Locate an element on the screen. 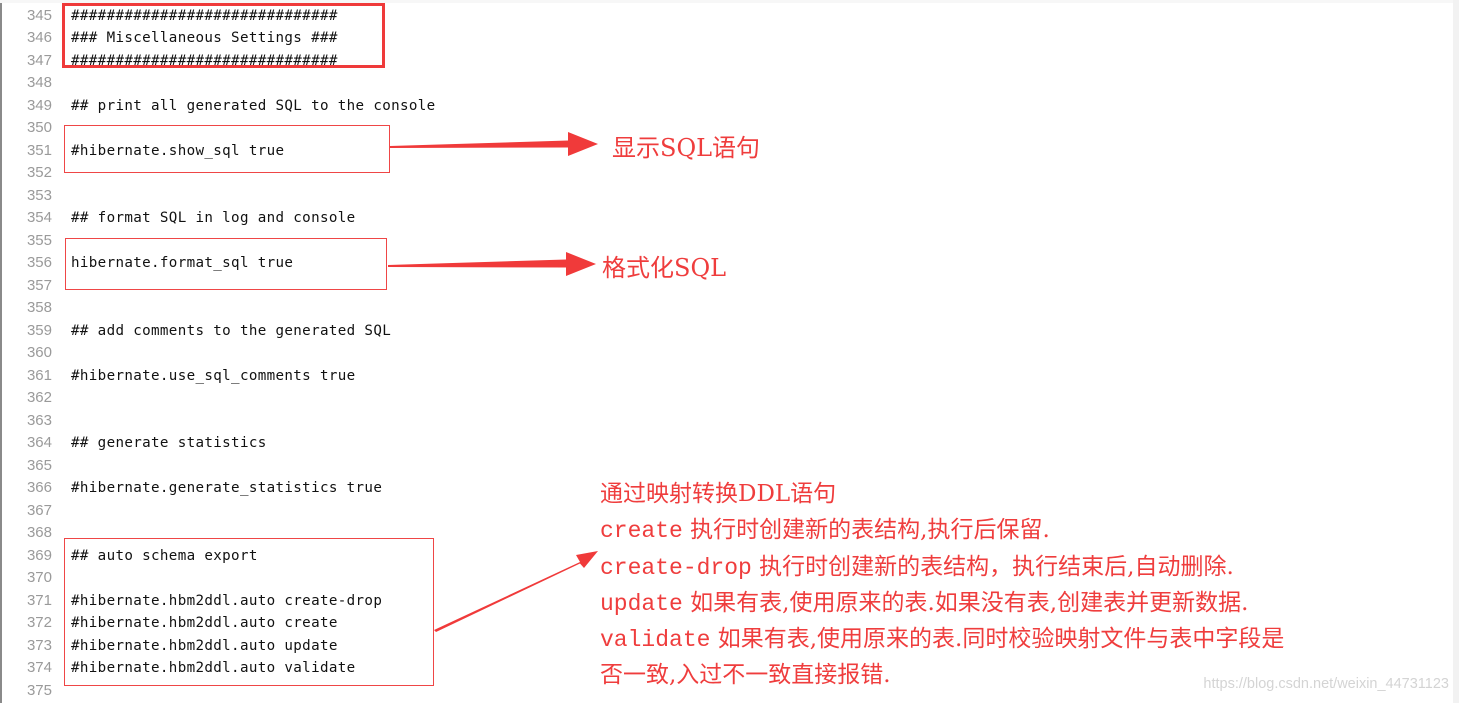  line-number: 354 is located at coordinates (39, 217).